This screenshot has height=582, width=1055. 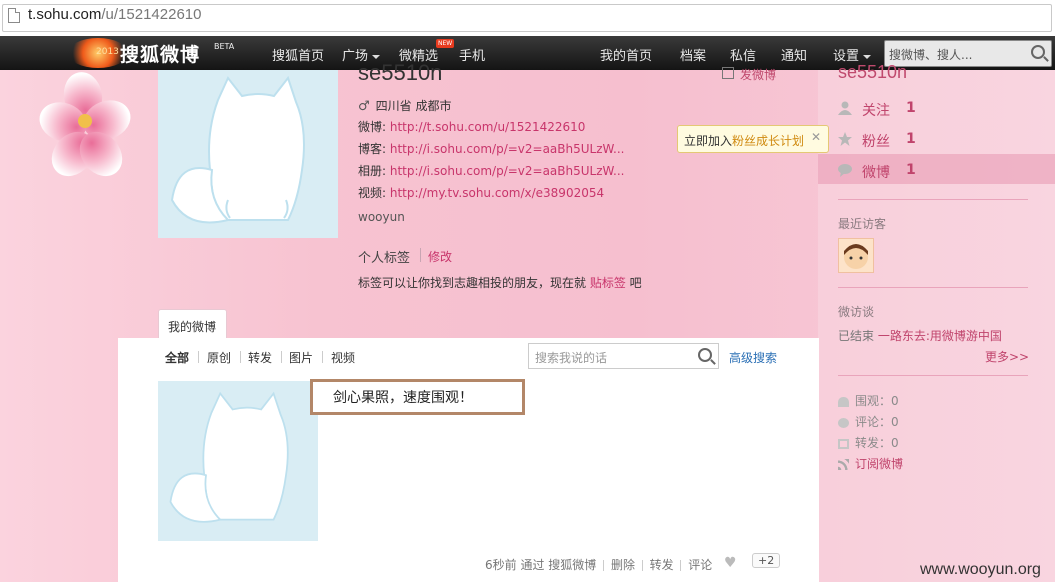 What do you see at coordinates (474, 283) in the screenshot?
I see `tags-hint-prefix: 标签可以让你找到志趣相投的朋友，现在就` at bounding box center [474, 283].